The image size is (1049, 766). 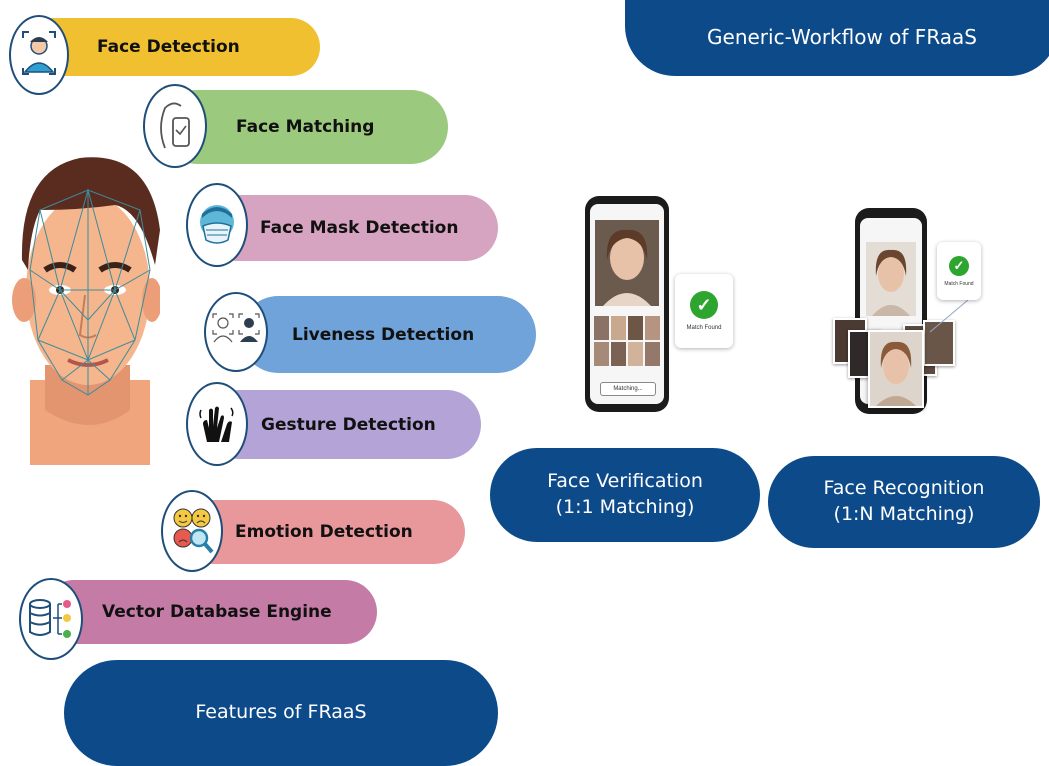 What do you see at coordinates (51, 619) in the screenshot?
I see `database-icon` at bounding box center [51, 619].